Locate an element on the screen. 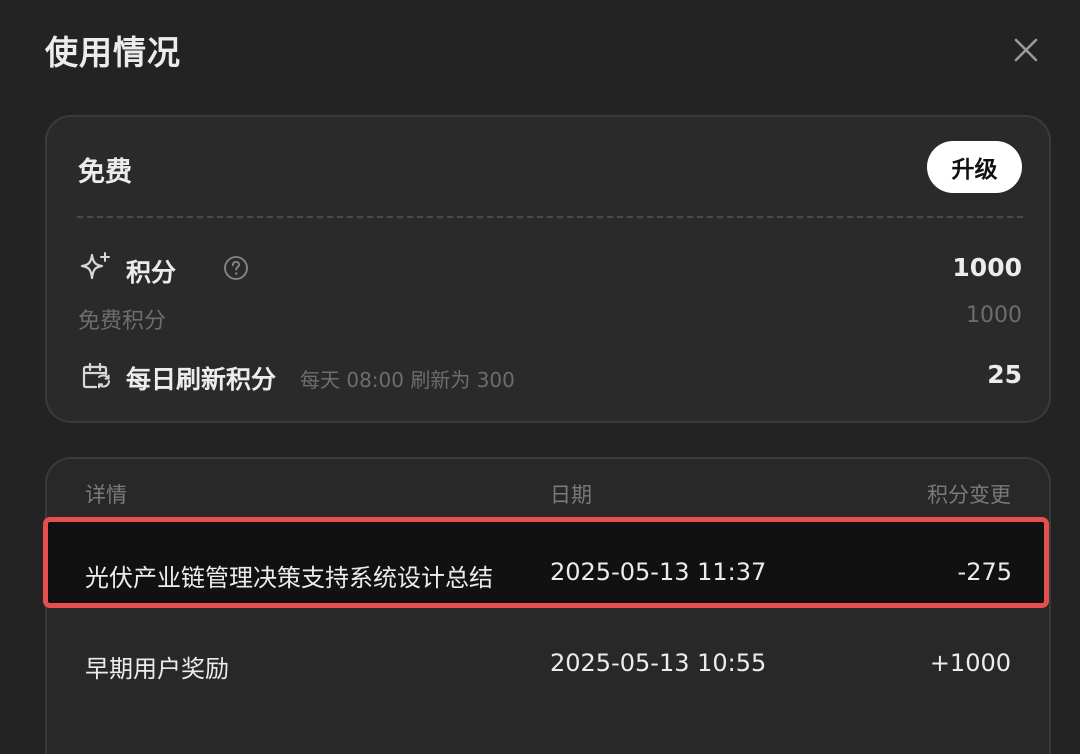 The width and height of the screenshot is (1080, 754). credits-row: 积分 1000 is located at coordinates (550, 269).